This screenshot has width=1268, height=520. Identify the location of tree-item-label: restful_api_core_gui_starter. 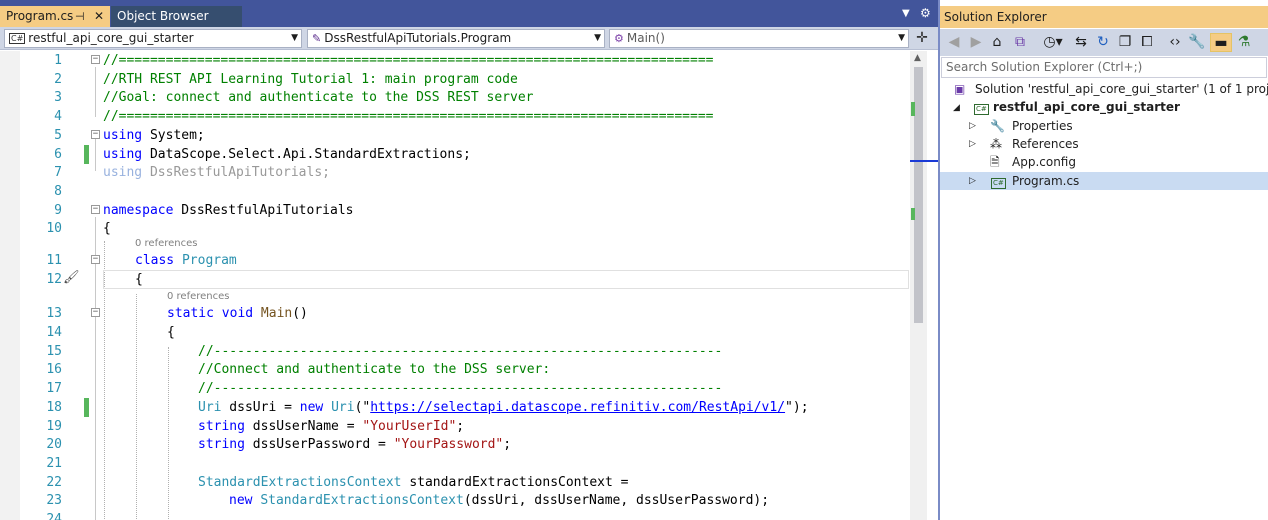
(1086, 107).